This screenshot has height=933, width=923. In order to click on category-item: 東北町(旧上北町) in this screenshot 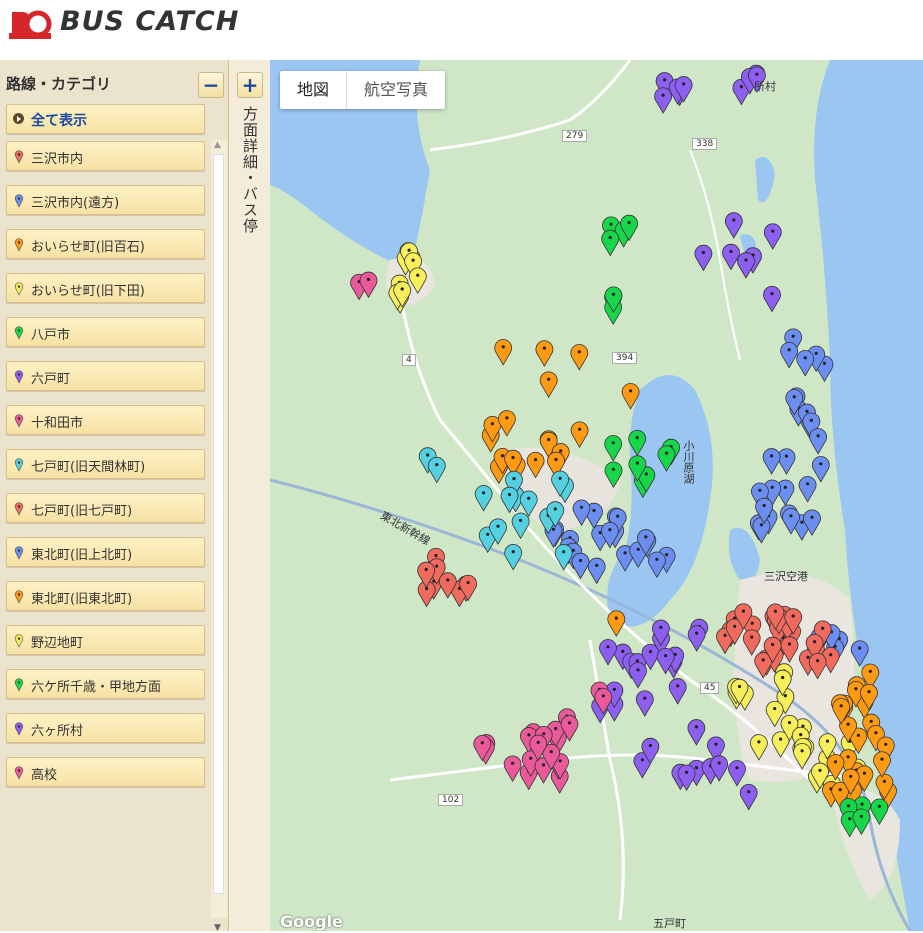, I will do `click(105, 552)`.